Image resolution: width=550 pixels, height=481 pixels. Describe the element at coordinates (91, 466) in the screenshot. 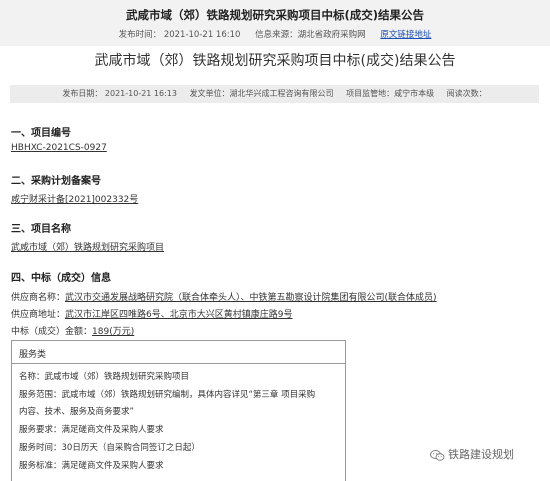

I see `service-standard: 服务标准：满足磋商文件及采购人要求` at that location.